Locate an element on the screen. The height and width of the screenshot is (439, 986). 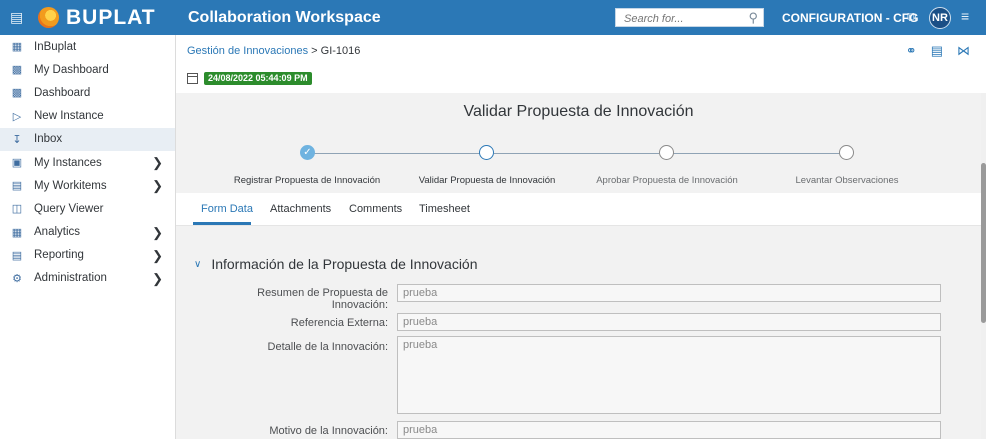
scrollbar is located at coordinates (983, 266).